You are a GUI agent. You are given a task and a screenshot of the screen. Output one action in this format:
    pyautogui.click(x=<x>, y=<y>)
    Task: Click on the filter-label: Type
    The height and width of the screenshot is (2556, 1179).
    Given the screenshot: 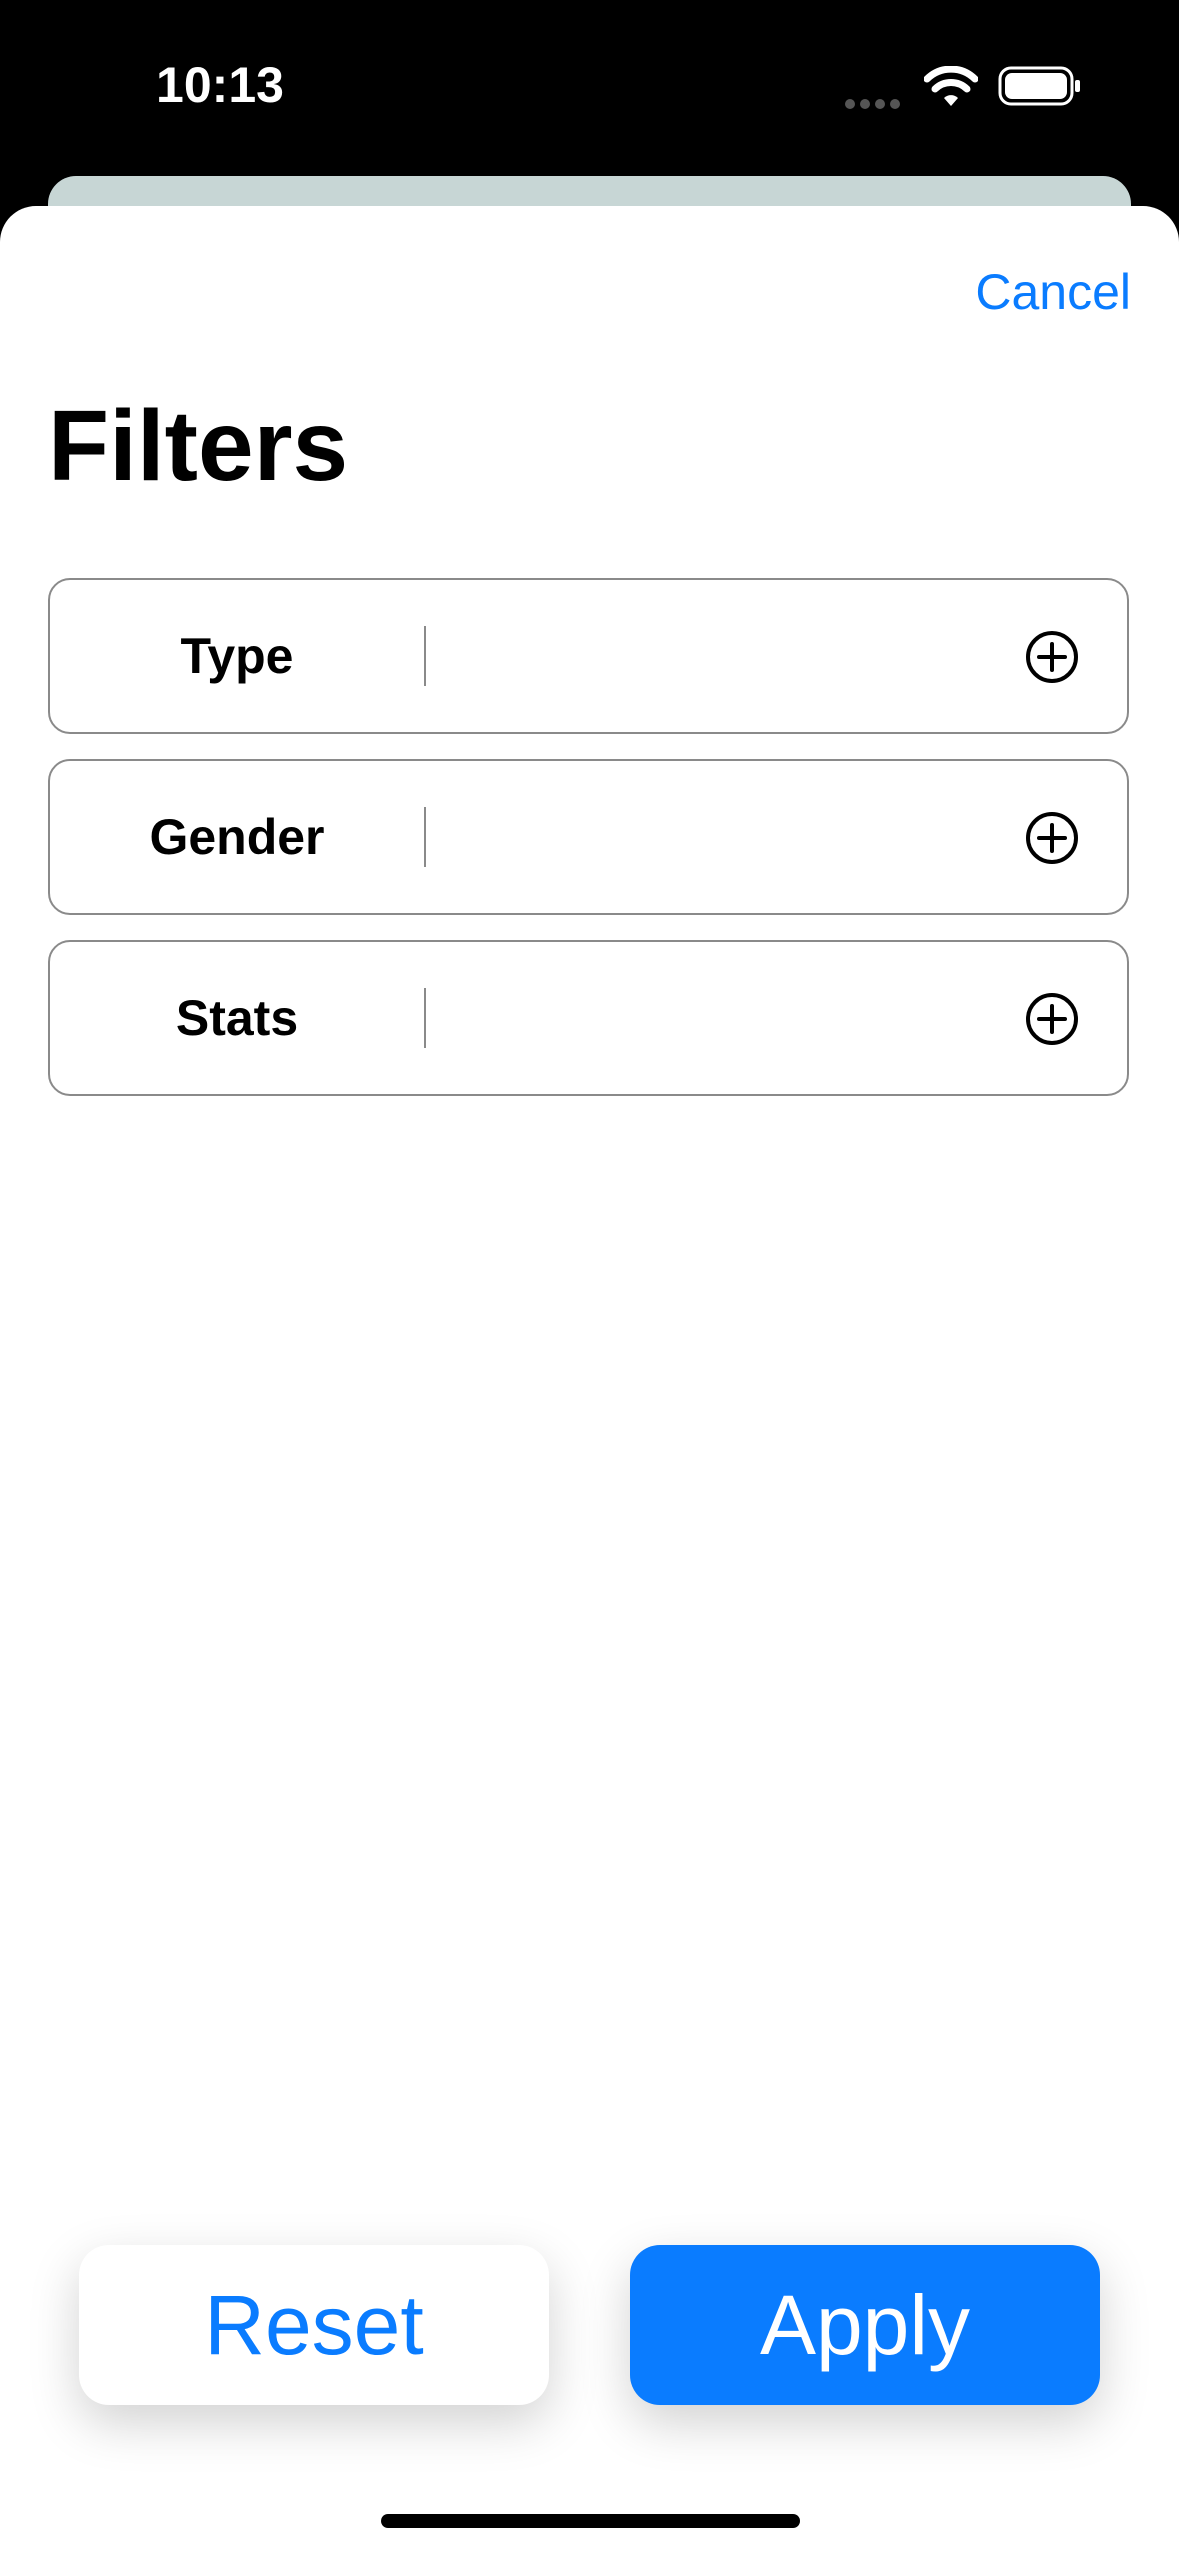 What is the action you would take?
    pyautogui.click(x=237, y=656)
    